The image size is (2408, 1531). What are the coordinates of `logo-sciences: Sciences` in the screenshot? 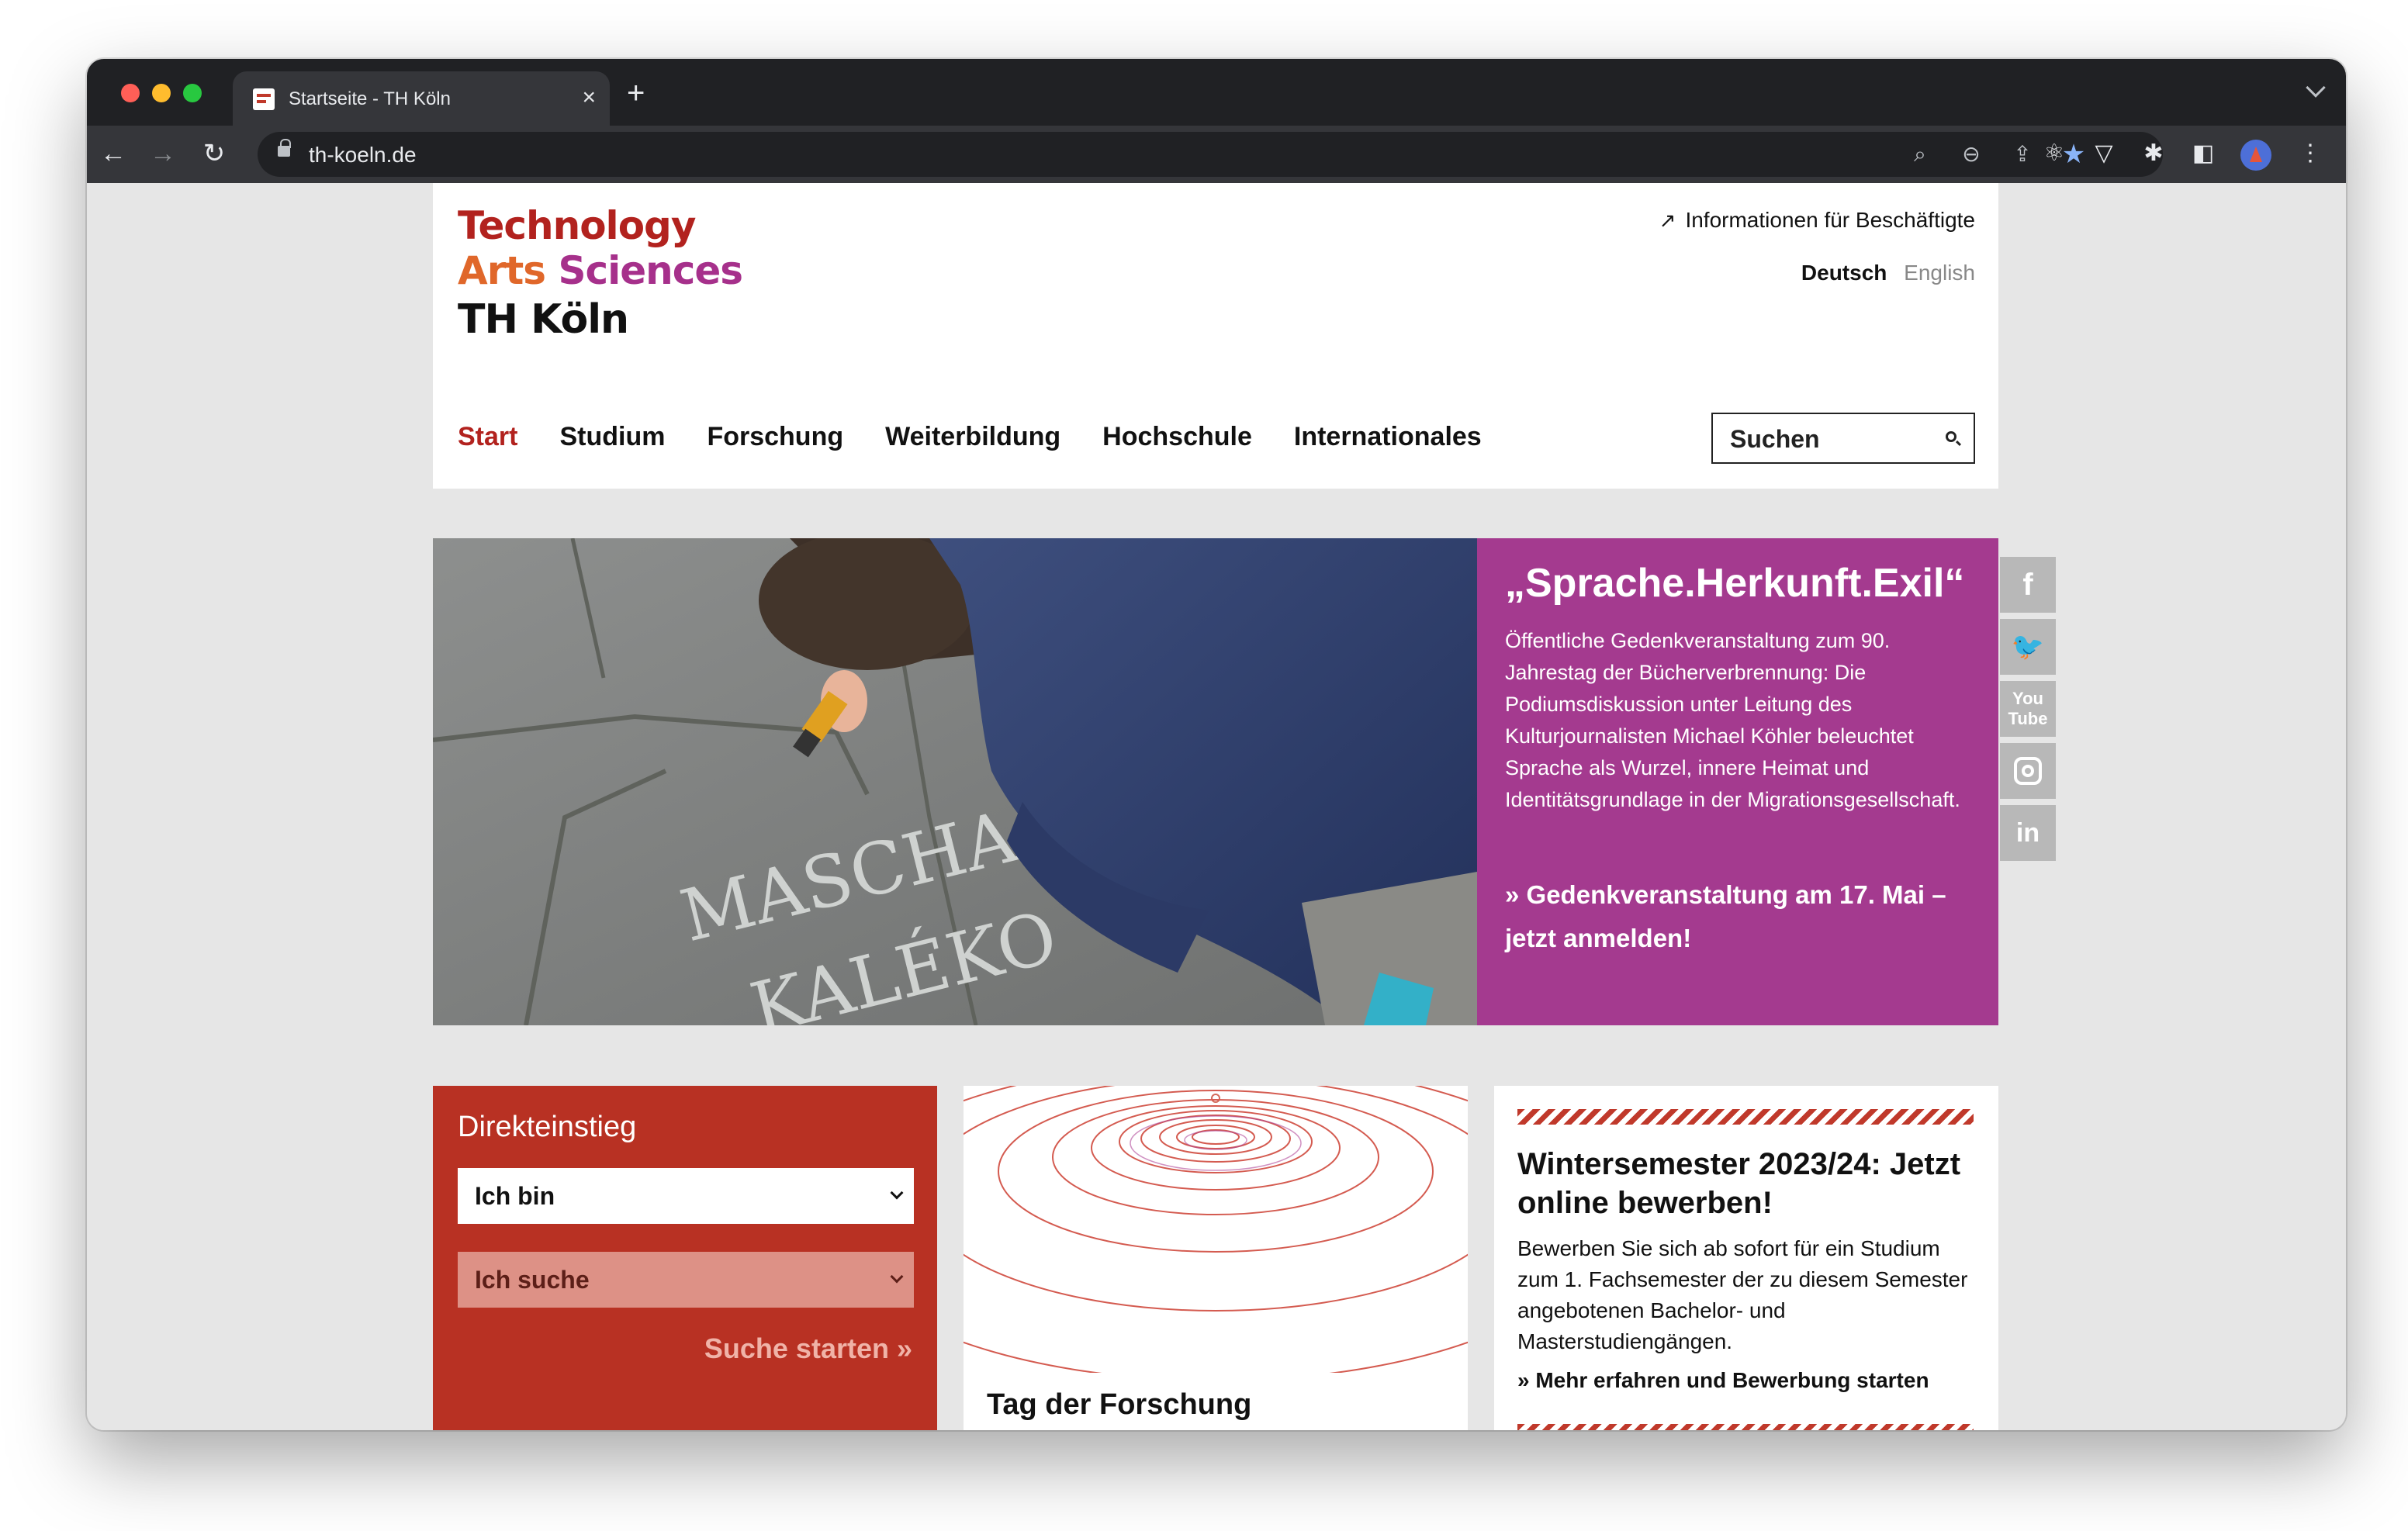 It's located at (650, 270).